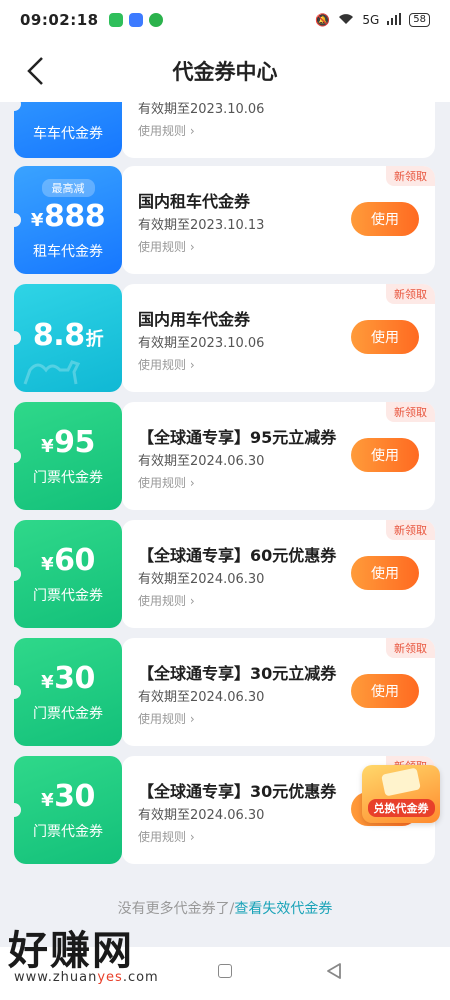 The width and height of the screenshot is (450, 1000). What do you see at coordinates (394, 20) in the screenshot?
I see `signal-icon` at bounding box center [394, 20].